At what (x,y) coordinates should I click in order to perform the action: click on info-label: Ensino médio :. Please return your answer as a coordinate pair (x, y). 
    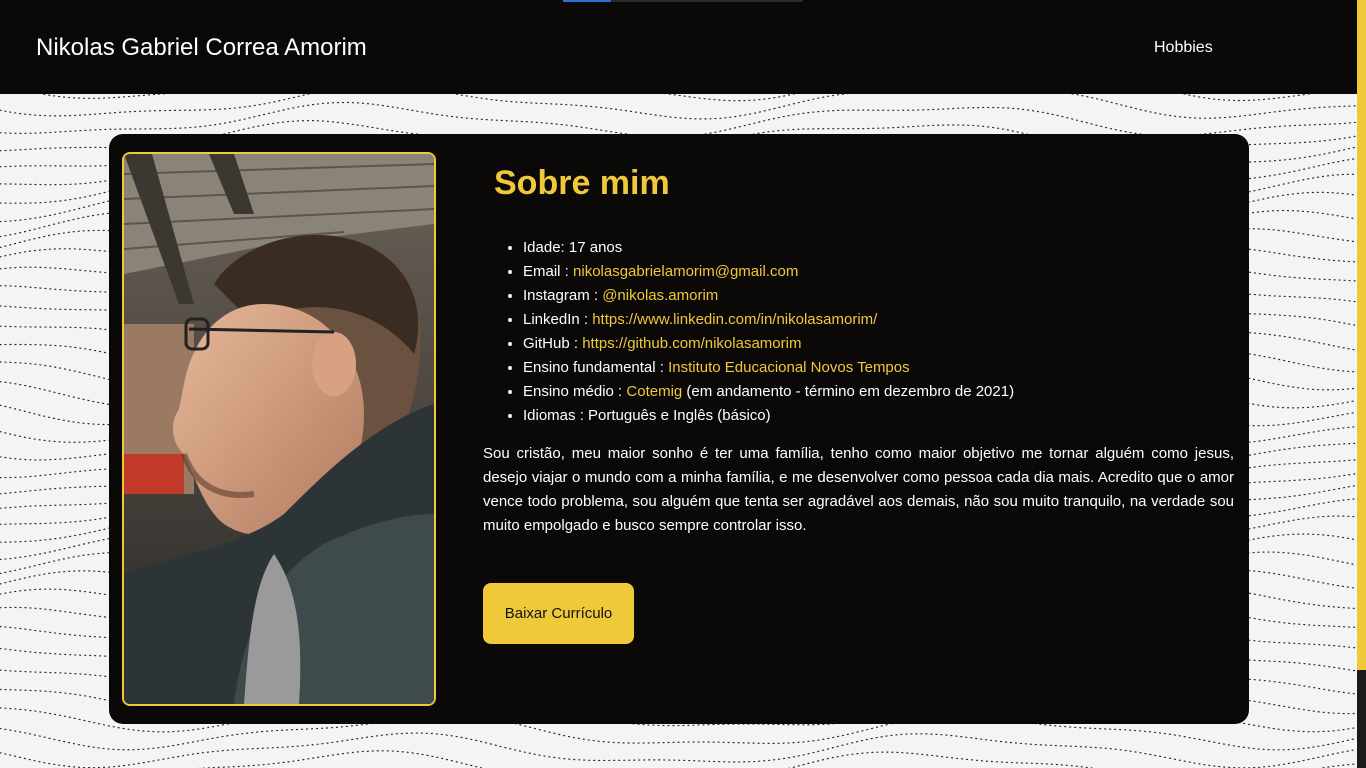
    Looking at the image, I should click on (575, 391).